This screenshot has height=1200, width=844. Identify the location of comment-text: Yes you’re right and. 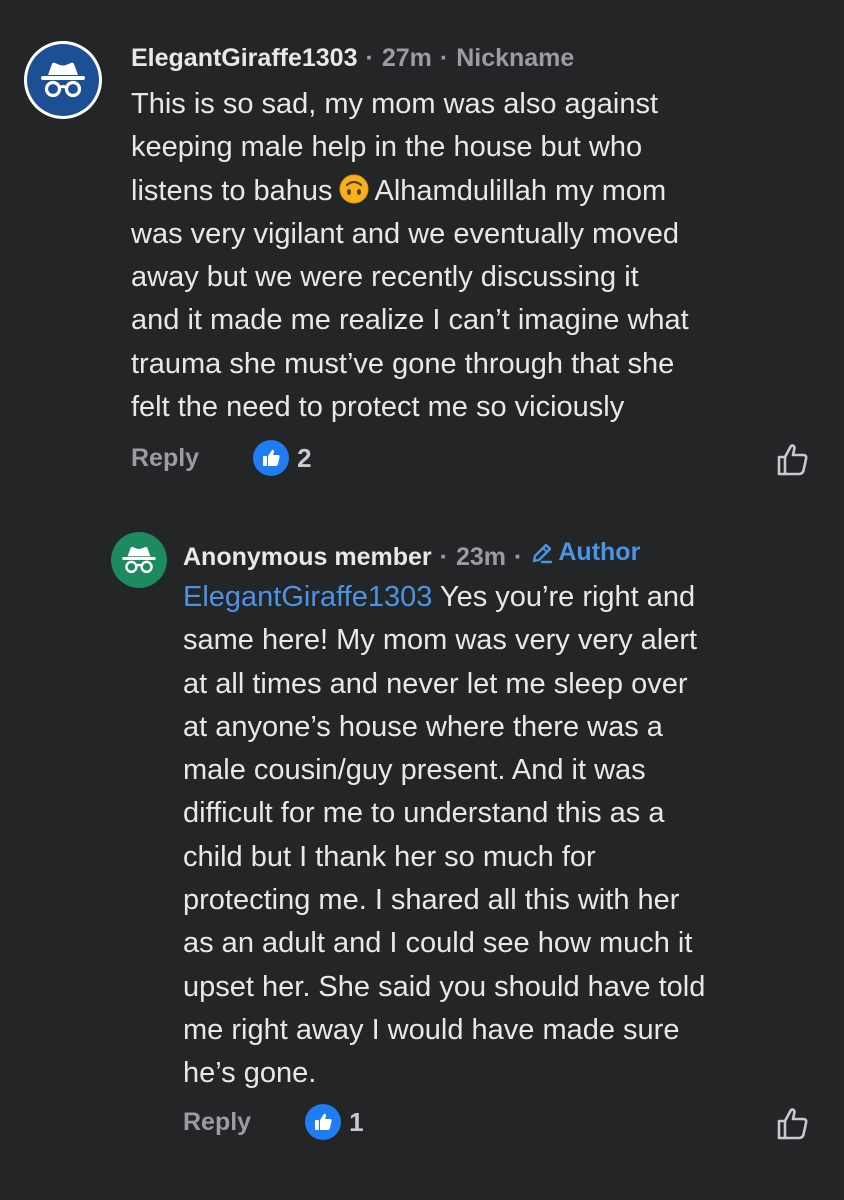
(564, 597).